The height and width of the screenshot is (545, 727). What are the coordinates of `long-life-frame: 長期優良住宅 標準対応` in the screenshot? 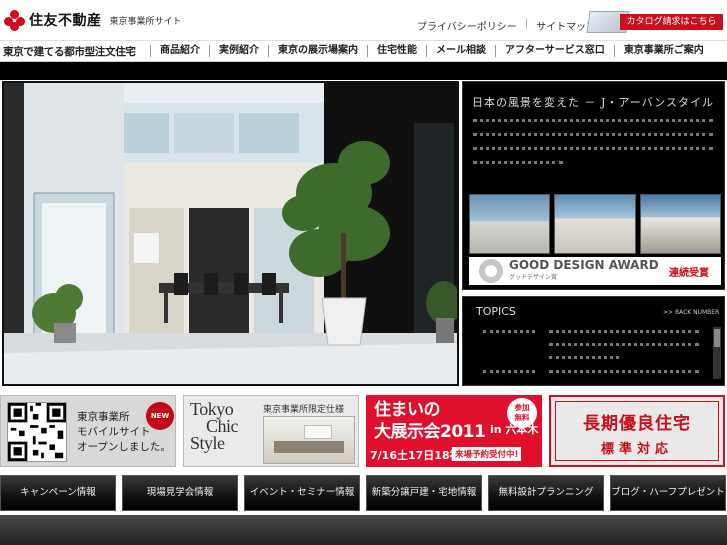 It's located at (637, 431).